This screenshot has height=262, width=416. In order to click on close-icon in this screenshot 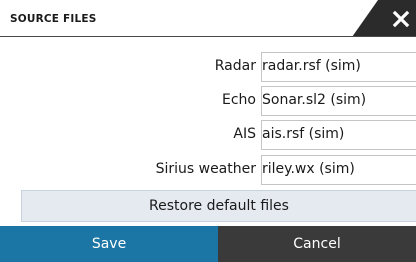, I will do `click(401, 19)`.